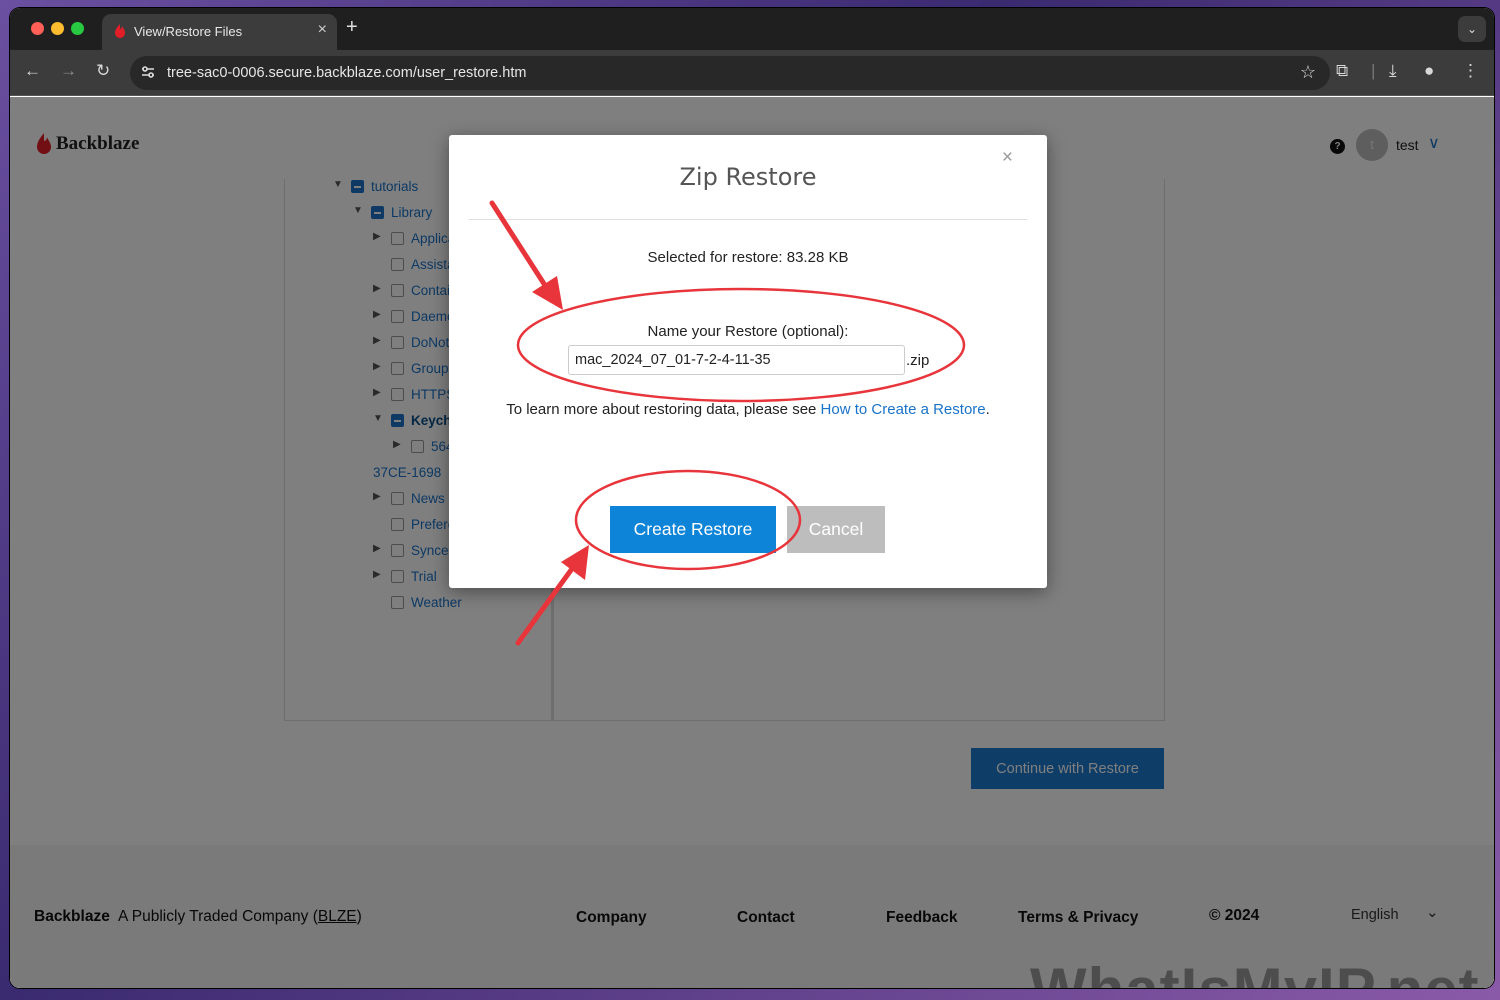  What do you see at coordinates (903, 409) in the screenshot?
I see `how-to-create-restore-link: How to Create a Restore` at bounding box center [903, 409].